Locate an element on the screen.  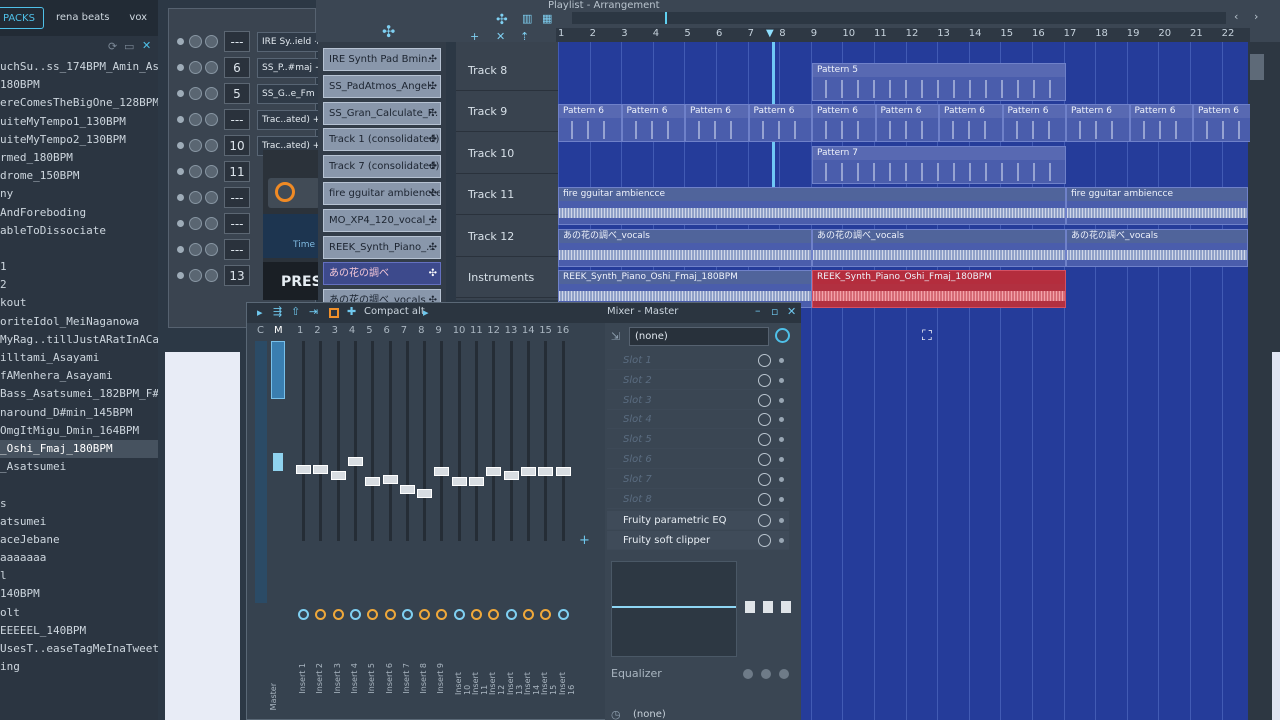
effect-slot: Slot 3 is located at coordinates (698, 400).